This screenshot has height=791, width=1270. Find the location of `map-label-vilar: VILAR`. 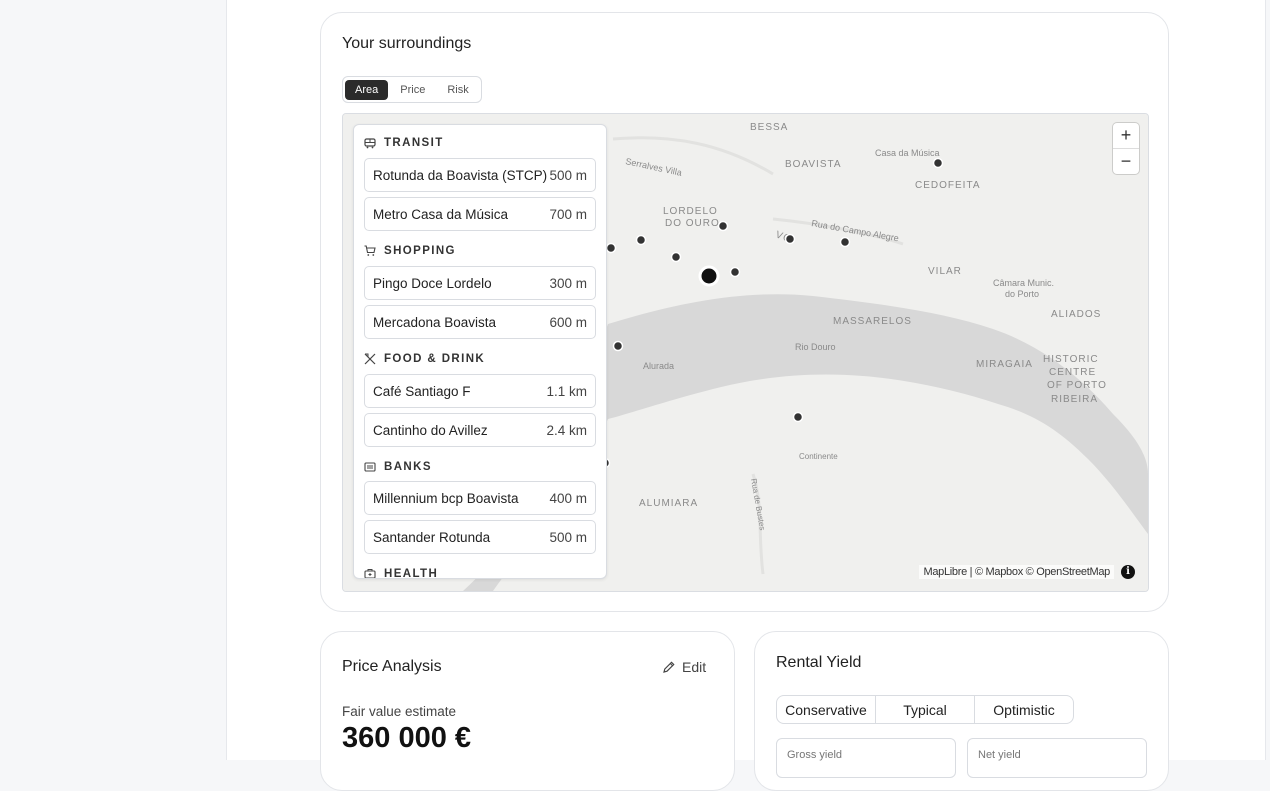

map-label-vilar: VILAR is located at coordinates (945, 271).